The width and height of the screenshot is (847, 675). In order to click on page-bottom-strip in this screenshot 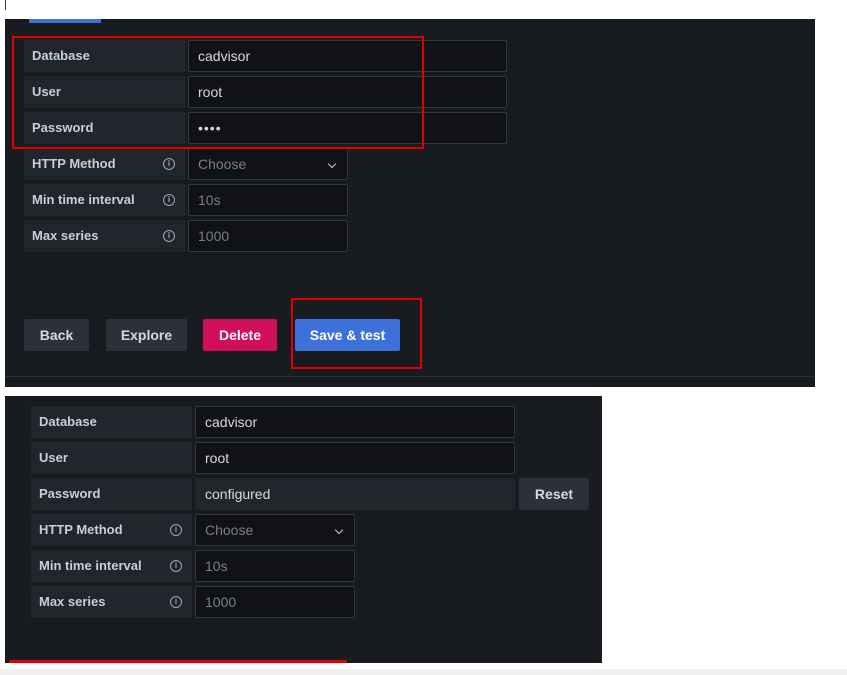, I will do `click(423, 672)`.